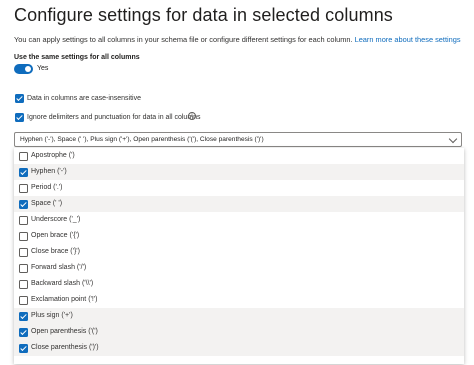  Describe the element at coordinates (49, 171) in the screenshot. I see `option-label: Hyphen ('-')` at that location.